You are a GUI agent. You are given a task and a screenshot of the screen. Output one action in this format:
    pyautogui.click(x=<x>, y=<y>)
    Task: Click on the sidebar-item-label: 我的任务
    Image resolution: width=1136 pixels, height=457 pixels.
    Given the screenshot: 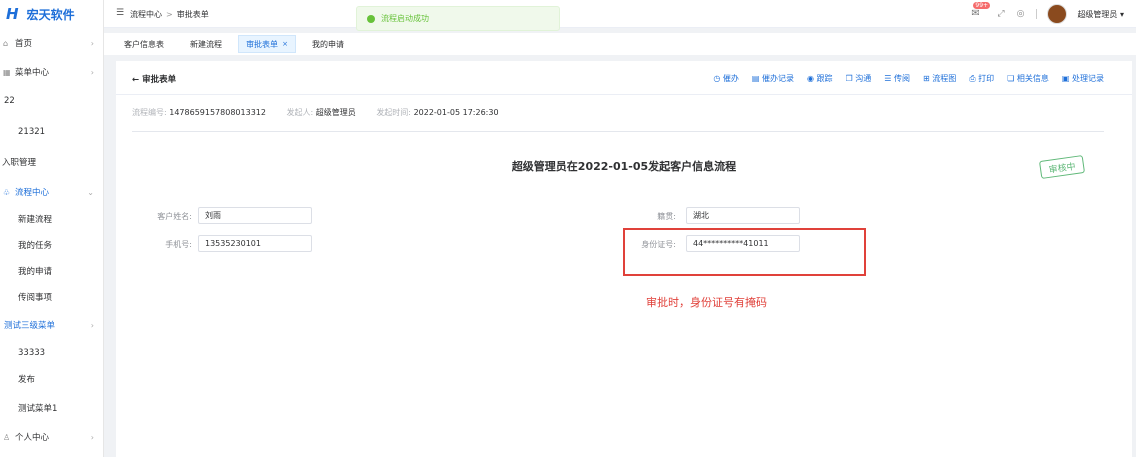 What is the action you would take?
    pyautogui.click(x=35, y=246)
    